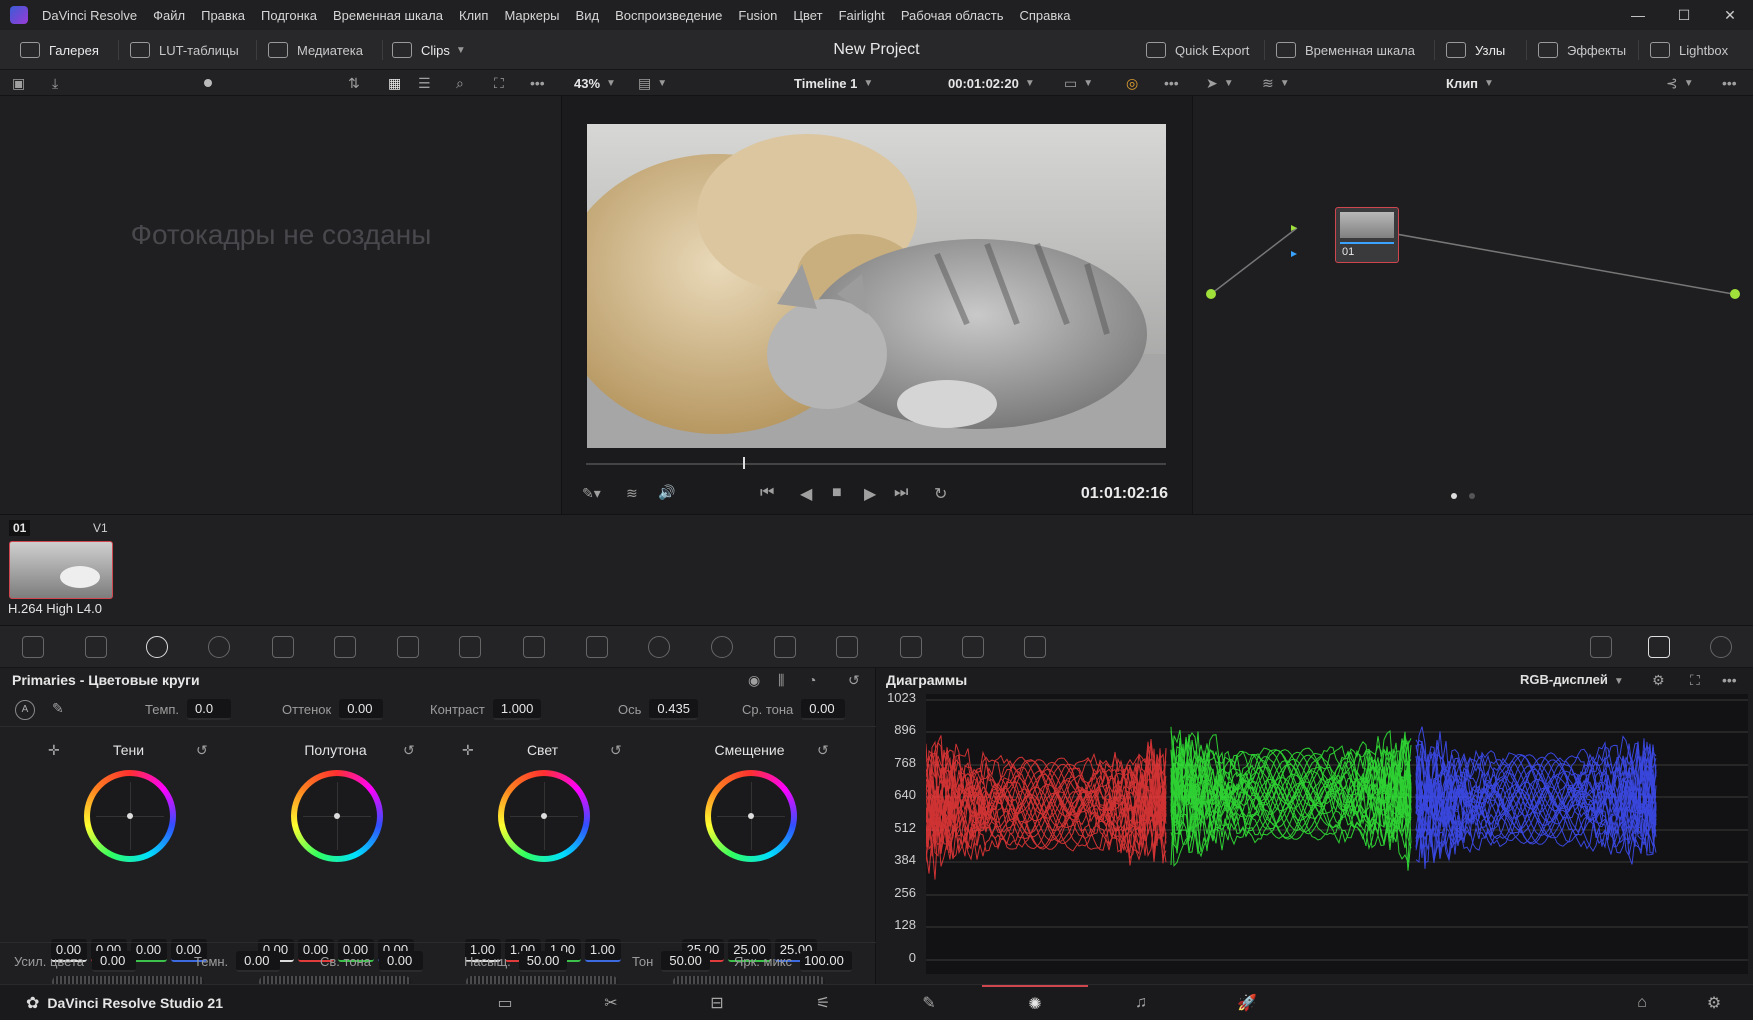 Image resolution: width=1753 pixels, height=1020 pixels. Describe the element at coordinates (1638, 15) in the screenshot. I see `minimize-button: —` at that location.